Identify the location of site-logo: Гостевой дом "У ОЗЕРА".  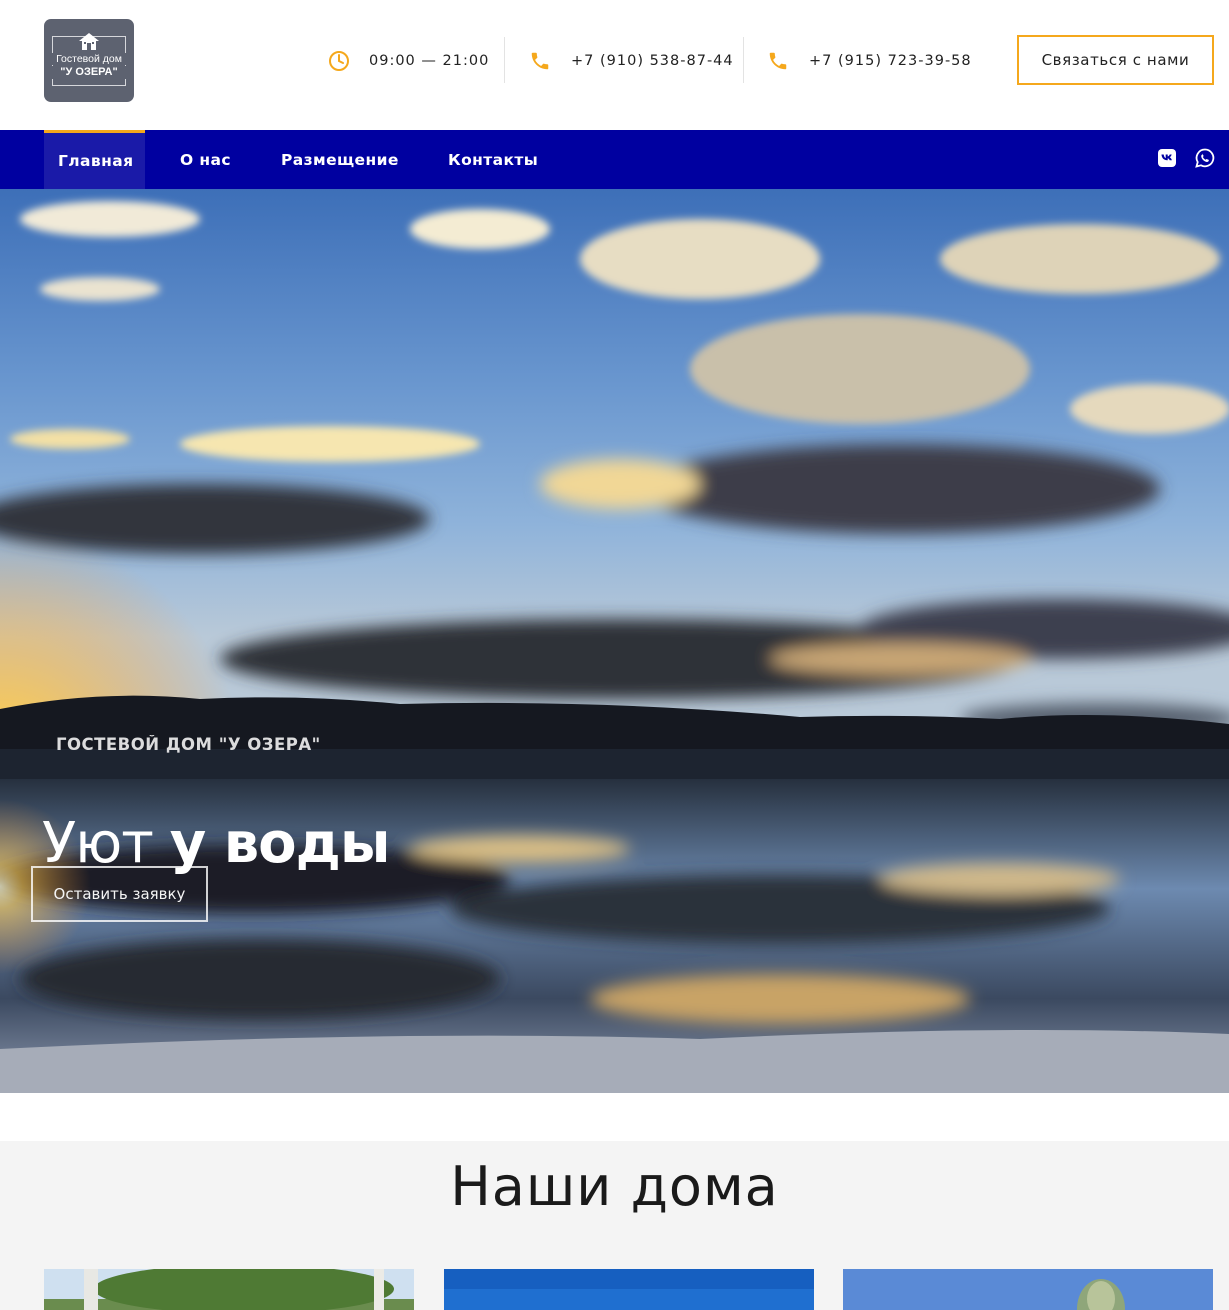
(89, 60).